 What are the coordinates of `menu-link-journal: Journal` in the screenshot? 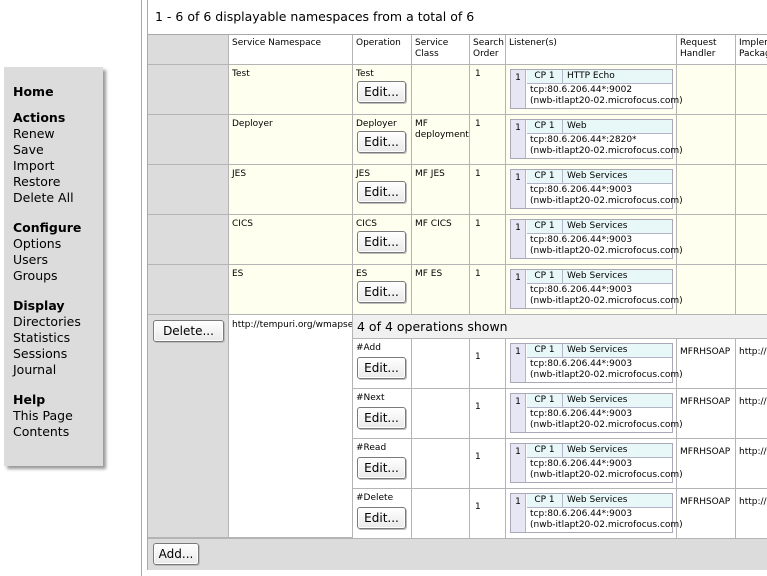 It's located at (58, 370).